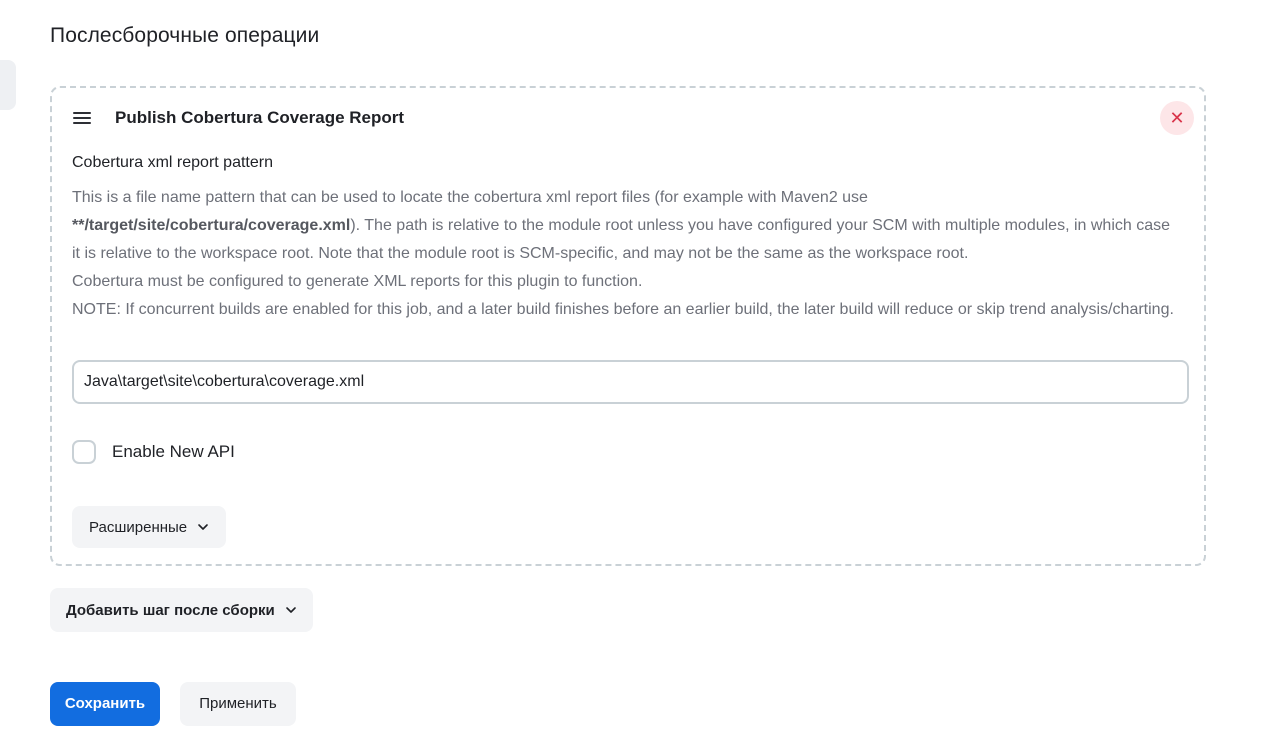 The image size is (1280, 756). I want to click on add-post-build-step-button: Добавить шаг после сборки, so click(181, 610).